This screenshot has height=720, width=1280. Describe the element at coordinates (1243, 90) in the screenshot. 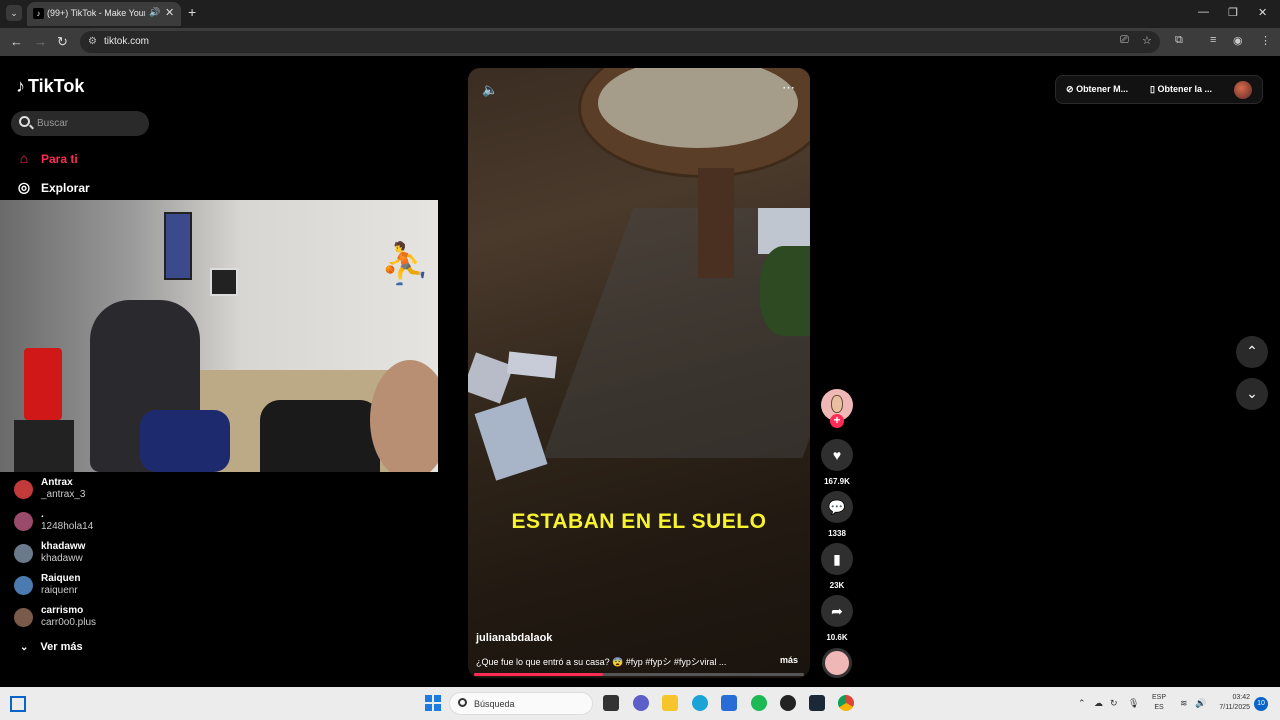

I see `user-avatar` at that location.